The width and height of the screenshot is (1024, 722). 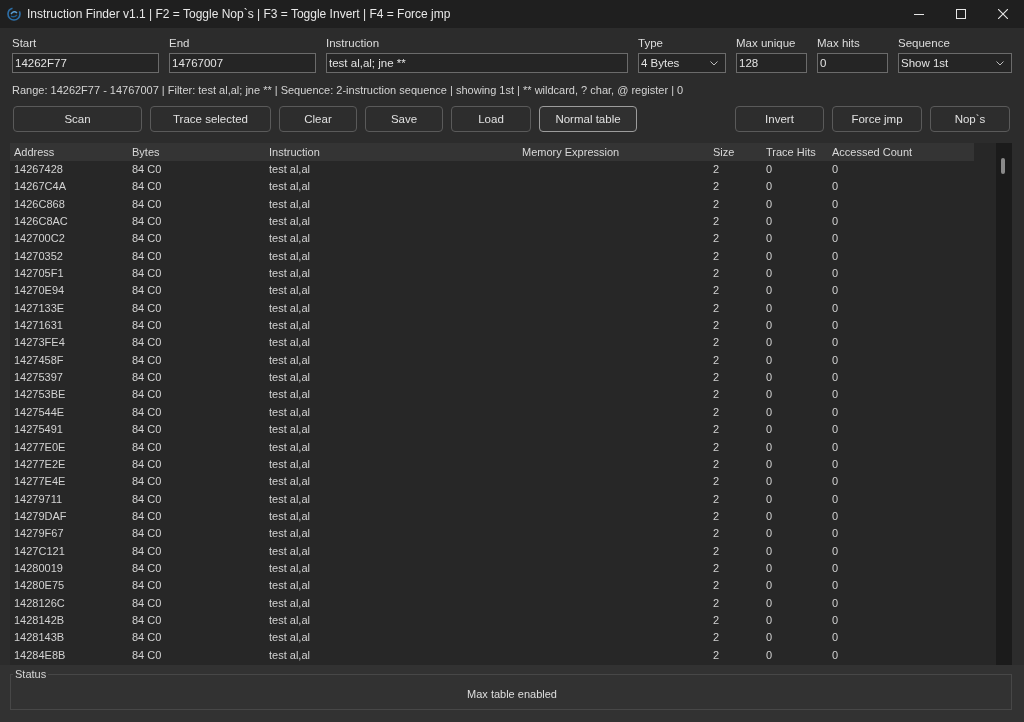 What do you see at coordinates (735, 152) in the screenshot?
I see `column-header: Size` at bounding box center [735, 152].